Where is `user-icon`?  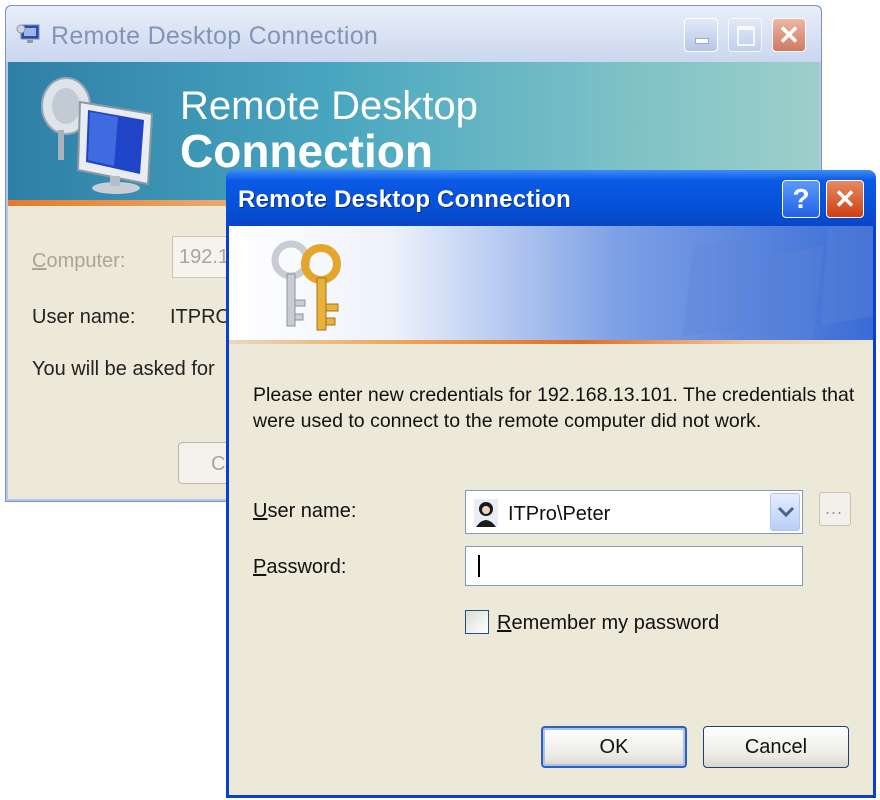 user-icon is located at coordinates (486, 513).